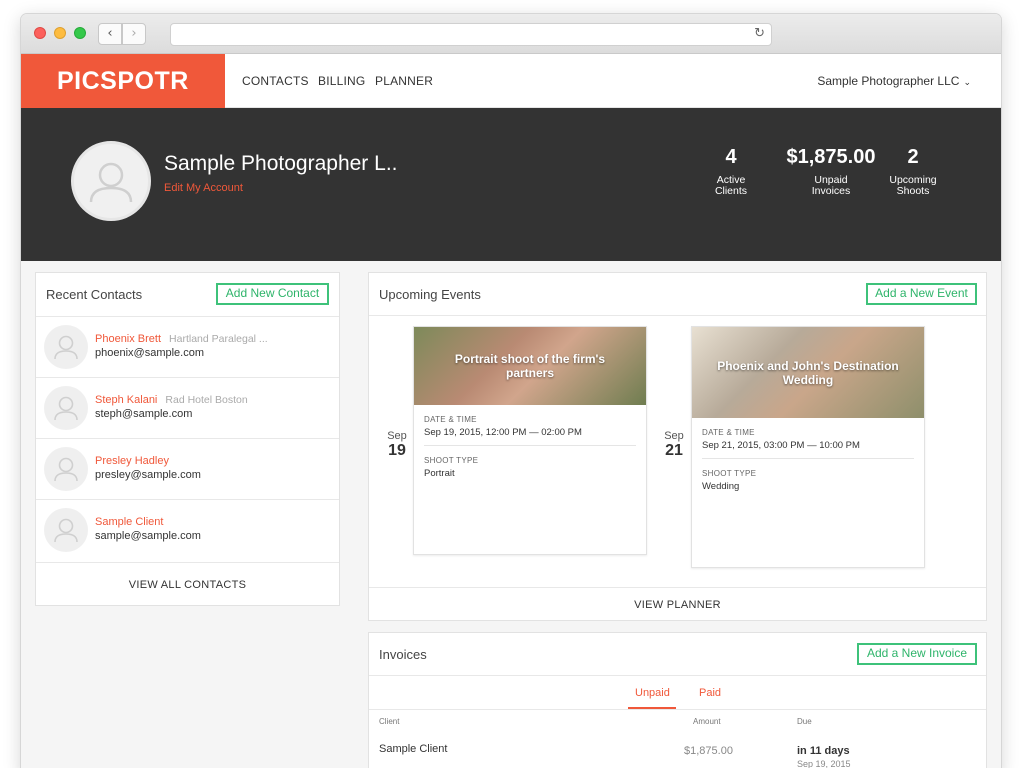 The image size is (1024, 768). What do you see at coordinates (148, 536) in the screenshot?
I see `contact-email: sample@sample.com` at bounding box center [148, 536].